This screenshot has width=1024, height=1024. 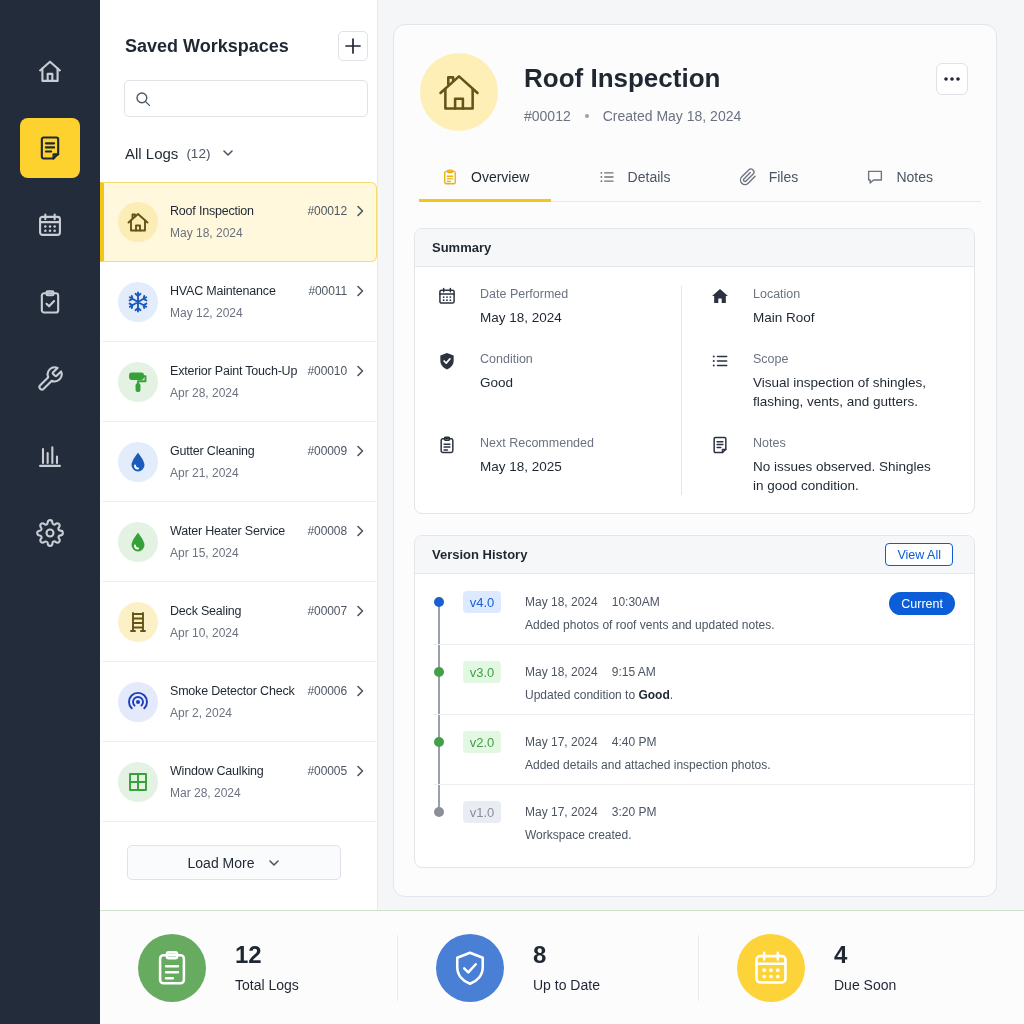 What do you see at coordinates (213, 451) in the screenshot?
I see `item-title: Gutter Cleaning` at bounding box center [213, 451].